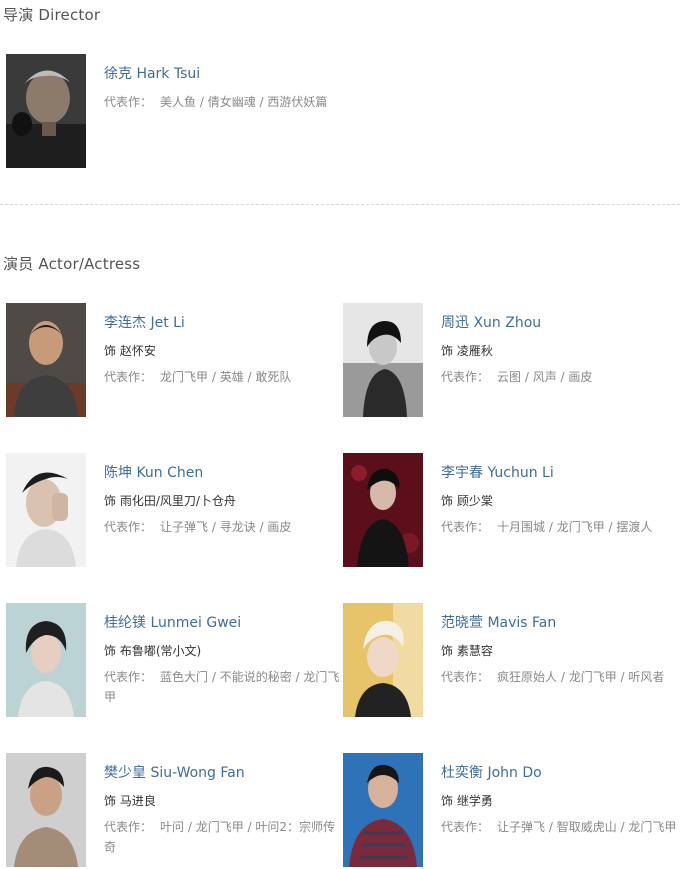 This screenshot has width=700, height=869. What do you see at coordinates (170, 363) in the screenshot?
I see `actor-card-jet-li: 李连杰 Jet Li 饰 赵怀安 代表作： 龙门飞甲 / 英雄 / 敢死队` at bounding box center [170, 363].